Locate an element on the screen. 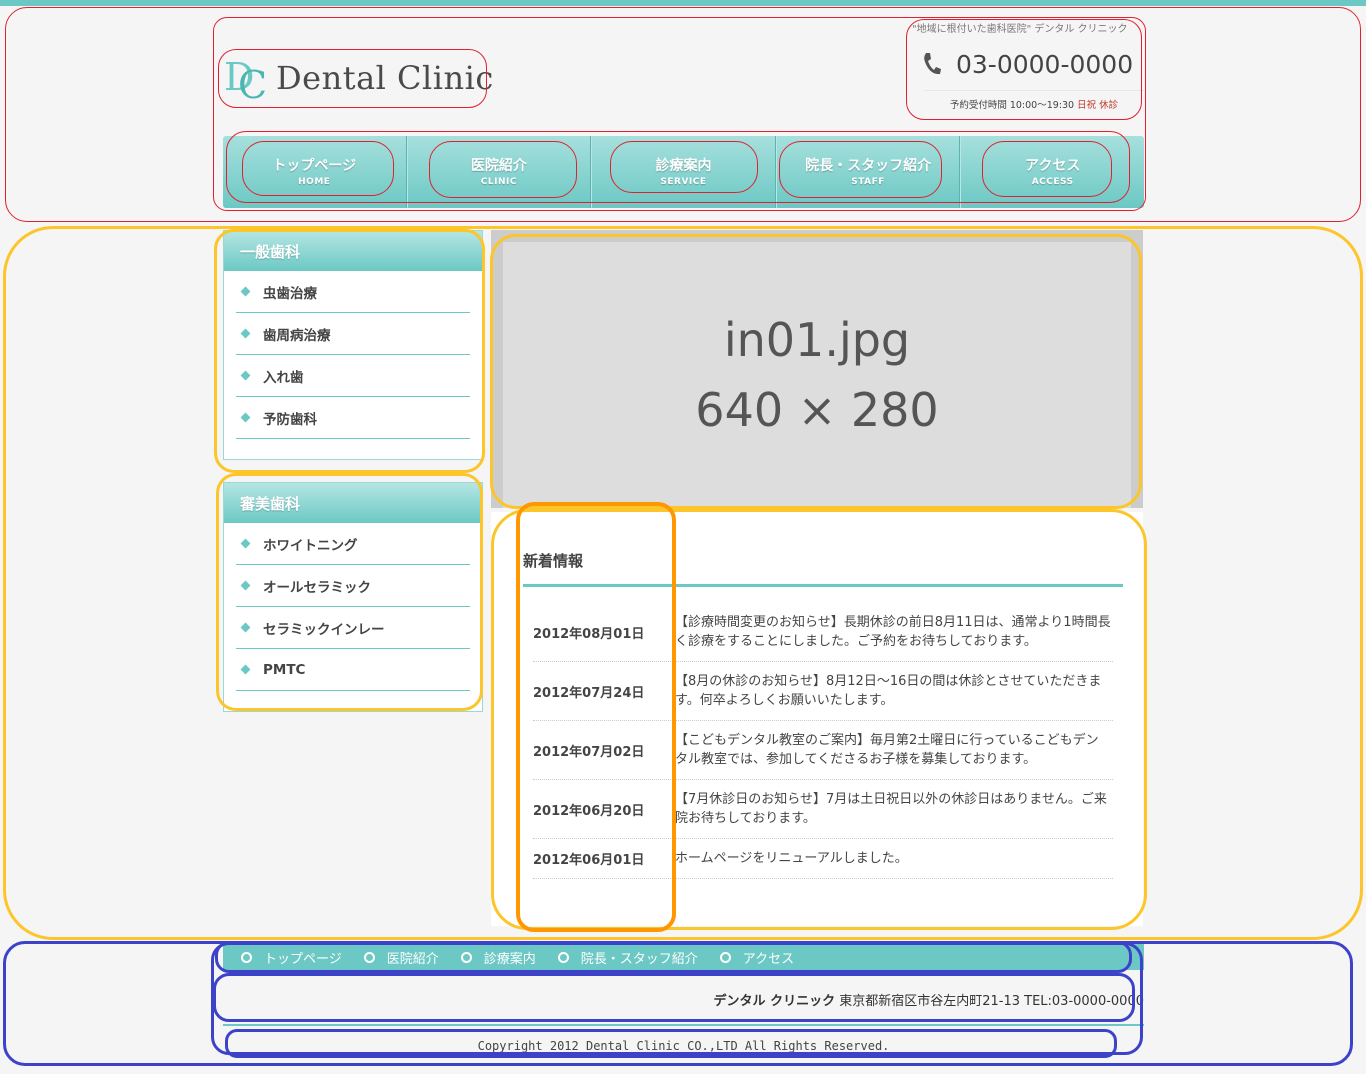  footer-link-home: トップページ is located at coordinates (291, 957).